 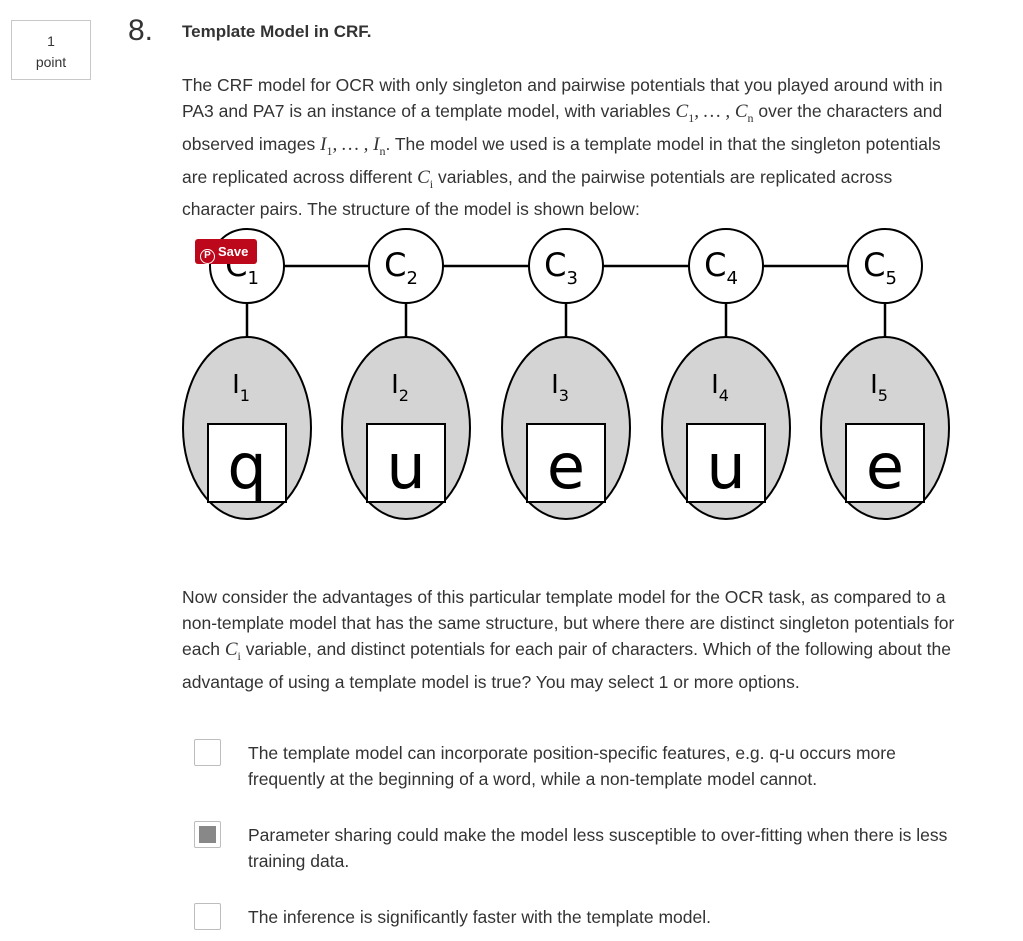 What do you see at coordinates (226, 251) in the screenshot?
I see `pinterest-save-button: P Save` at bounding box center [226, 251].